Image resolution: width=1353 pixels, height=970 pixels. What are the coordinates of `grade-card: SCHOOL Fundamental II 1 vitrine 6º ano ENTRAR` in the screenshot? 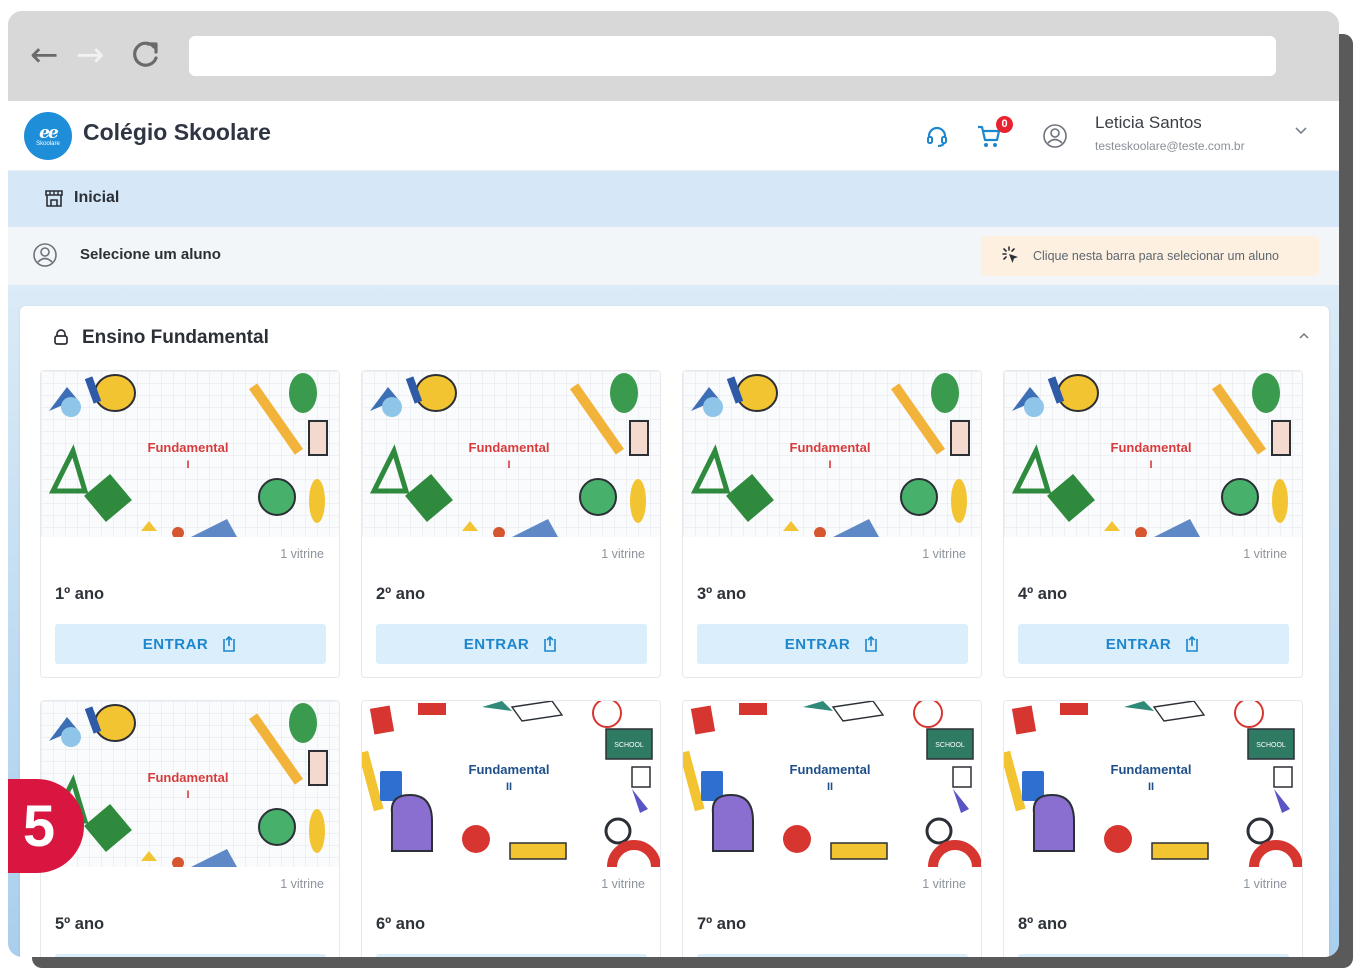 It's located at (511, 828).